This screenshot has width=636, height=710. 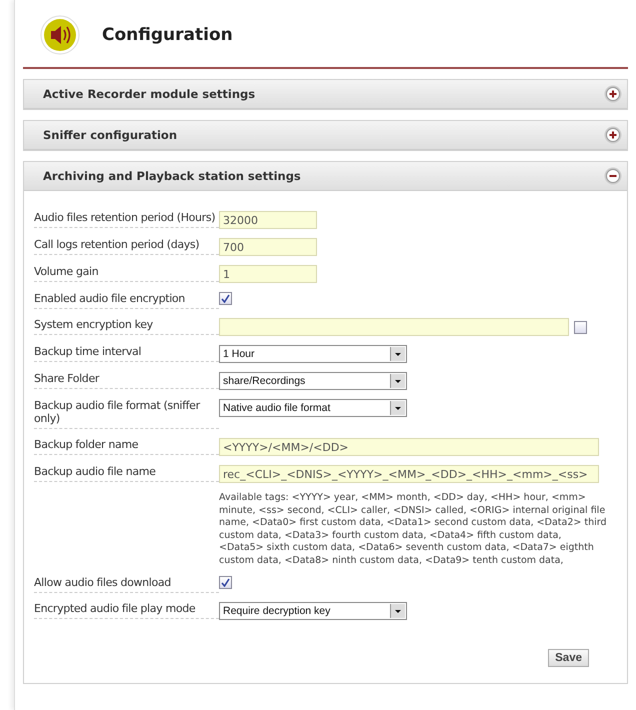 I want to click on dropdown: Require decryption key, so click(x=313, y=611).